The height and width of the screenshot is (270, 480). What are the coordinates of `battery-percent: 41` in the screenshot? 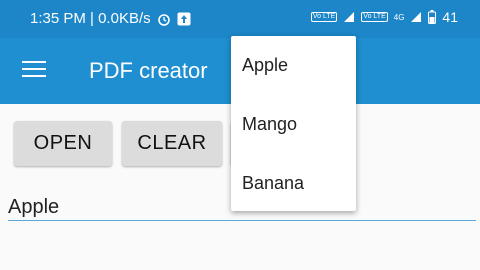 It's located at (450, 17).